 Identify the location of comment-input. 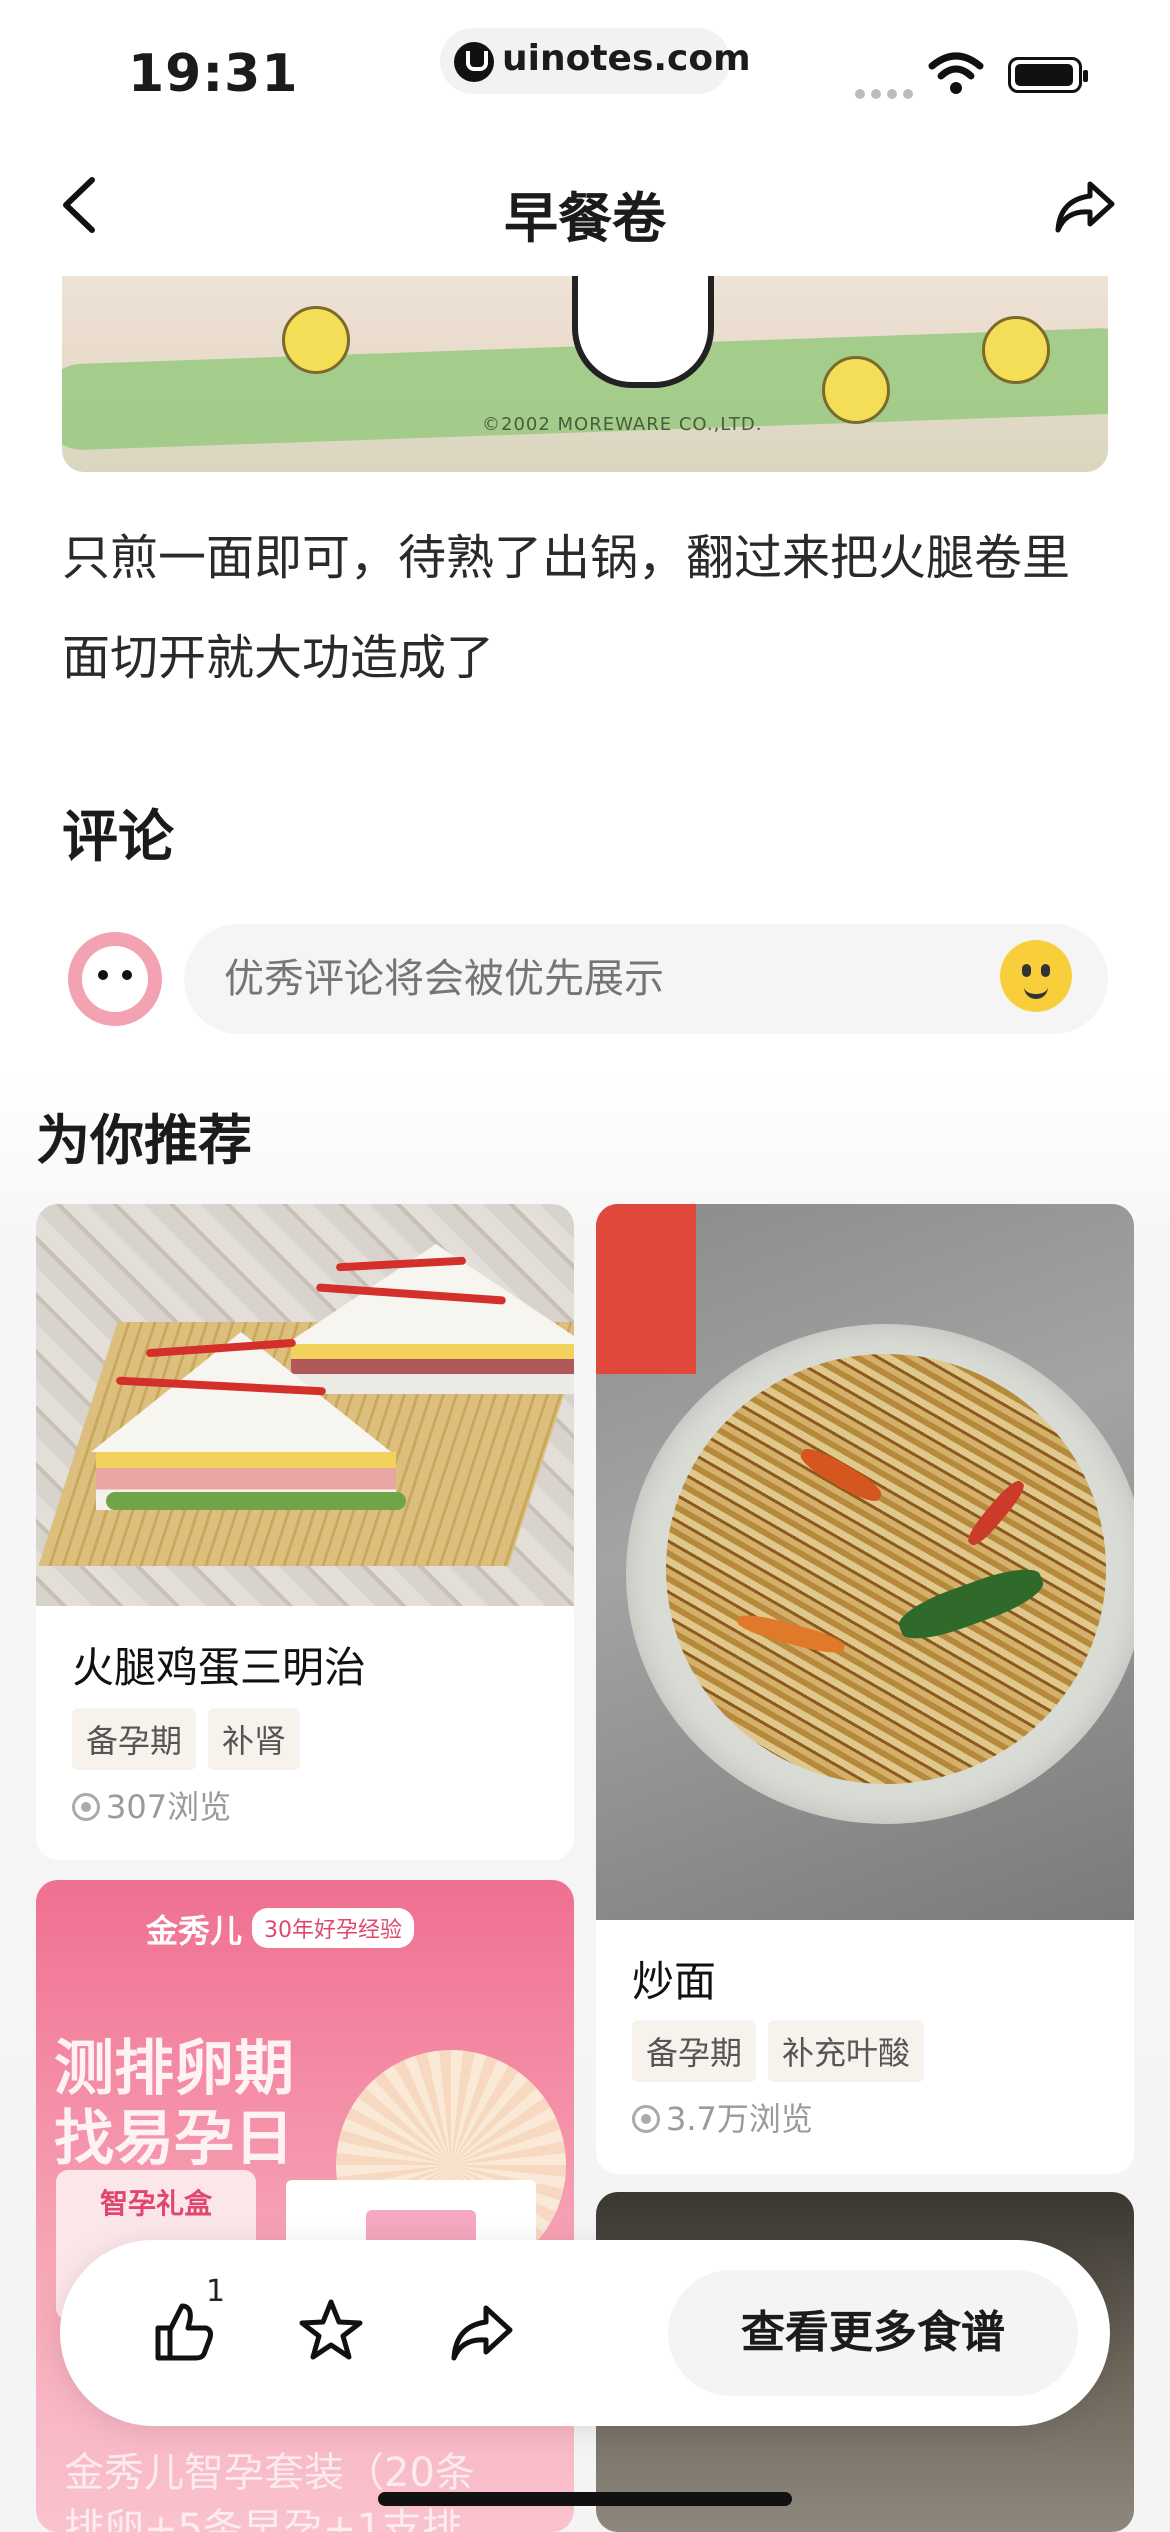
(646, 979).